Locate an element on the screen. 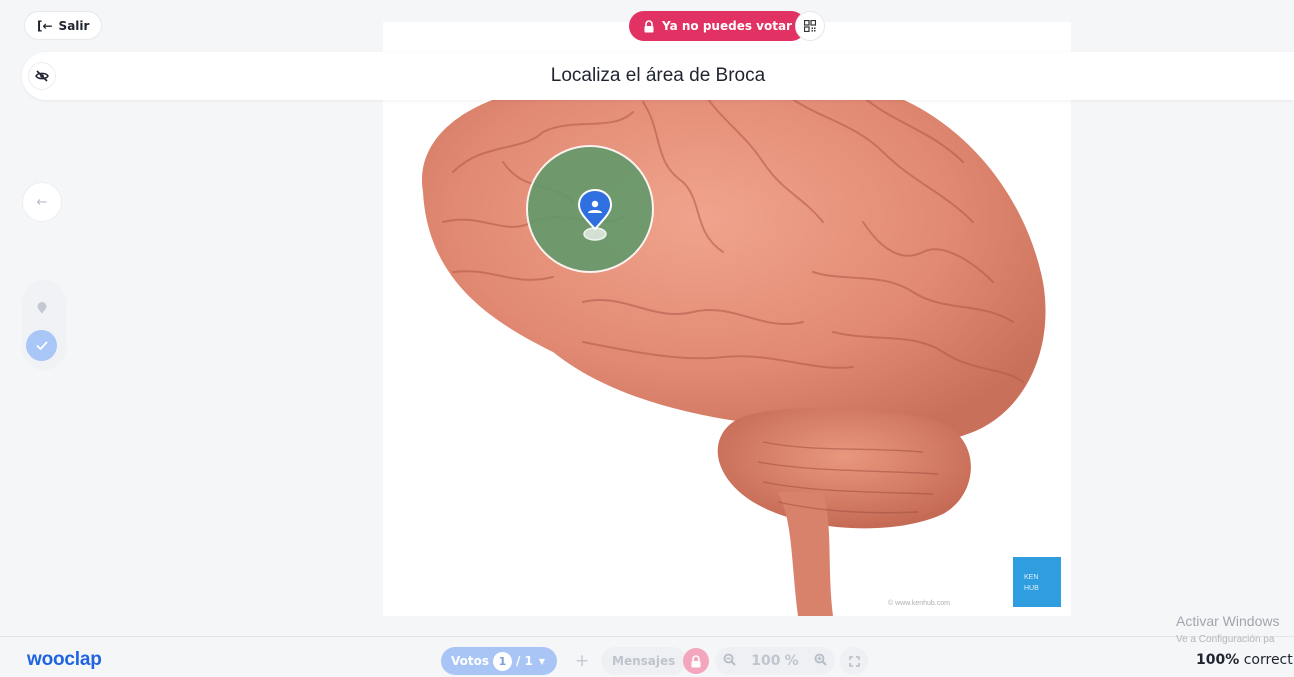 The width and height of the screenshot is (1294, 677). check-icon is located at coordinates (41, 345).